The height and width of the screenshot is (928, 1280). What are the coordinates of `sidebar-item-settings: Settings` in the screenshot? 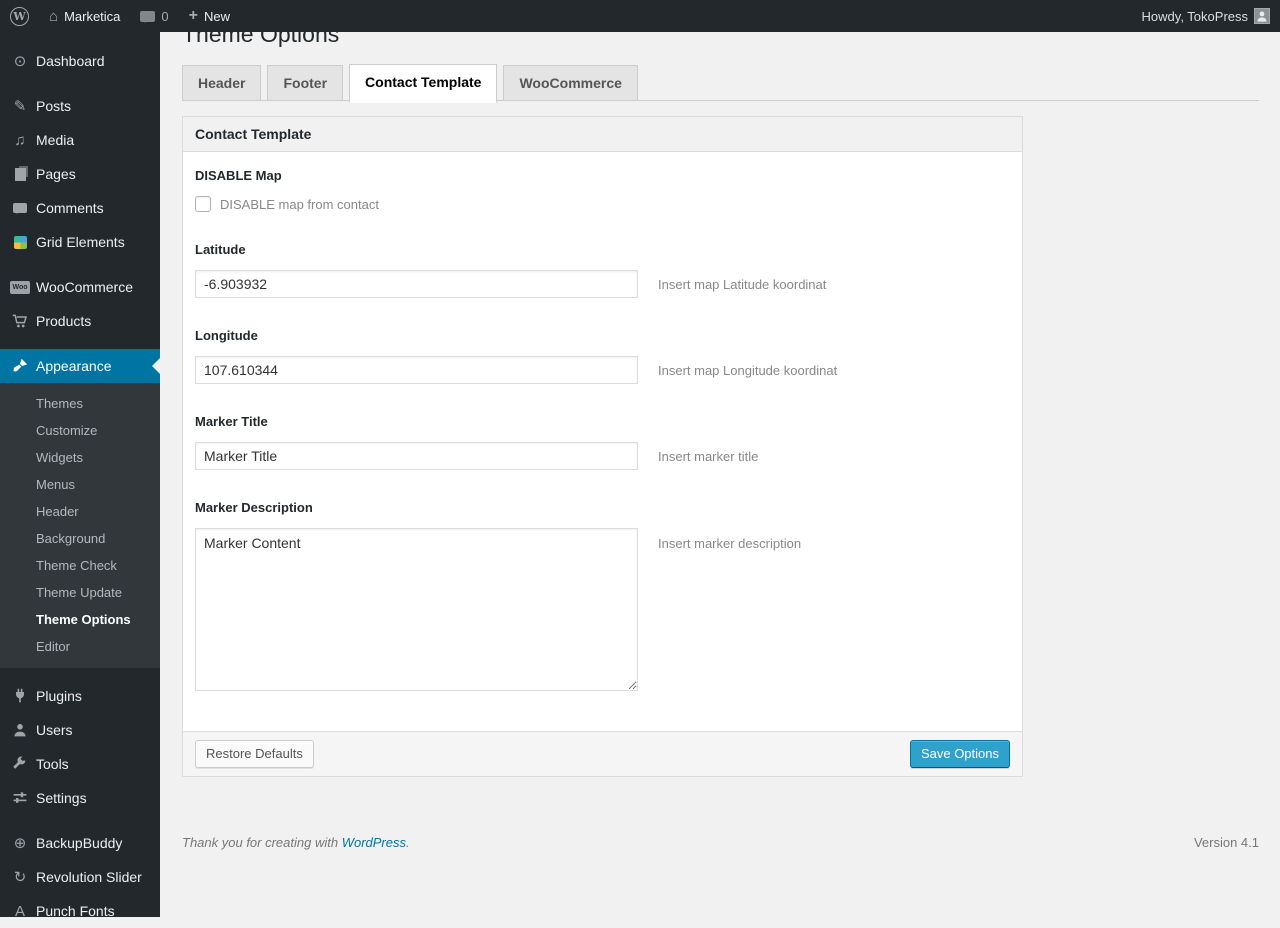 It's located at (80, 798).